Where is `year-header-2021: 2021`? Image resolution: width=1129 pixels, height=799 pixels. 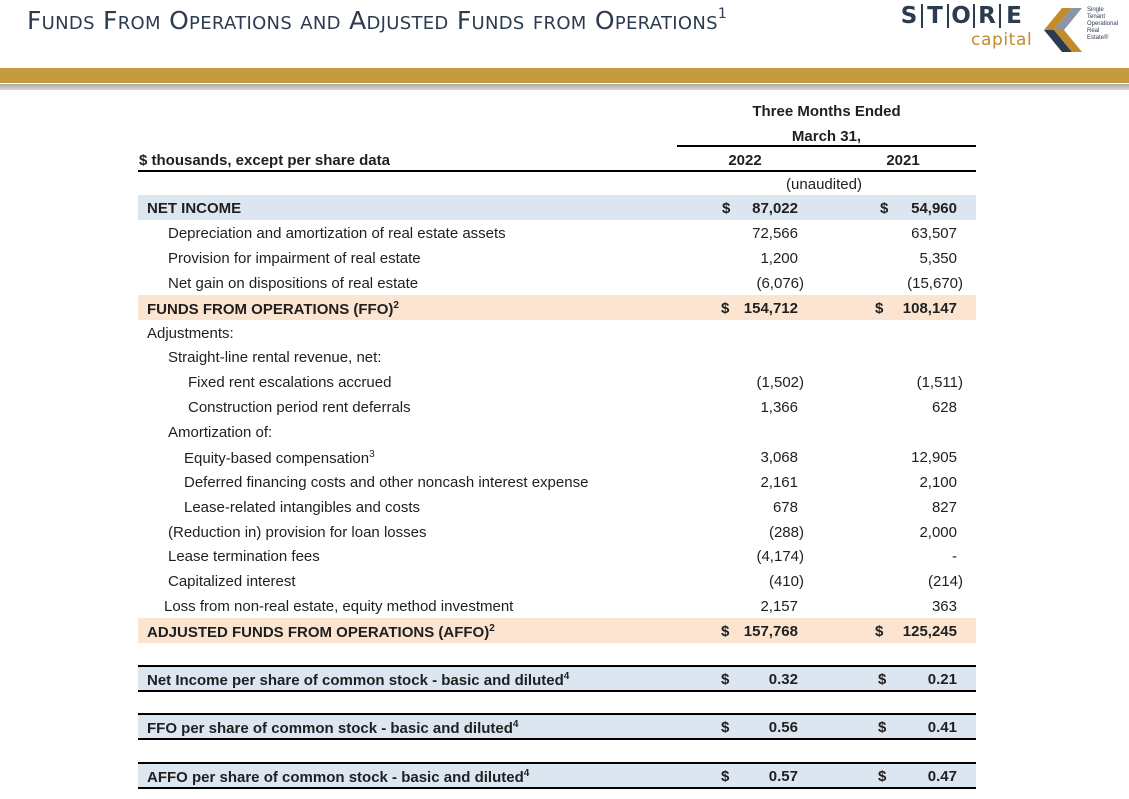 year-header-2021: 2021 is located at coordinates (903, 160).